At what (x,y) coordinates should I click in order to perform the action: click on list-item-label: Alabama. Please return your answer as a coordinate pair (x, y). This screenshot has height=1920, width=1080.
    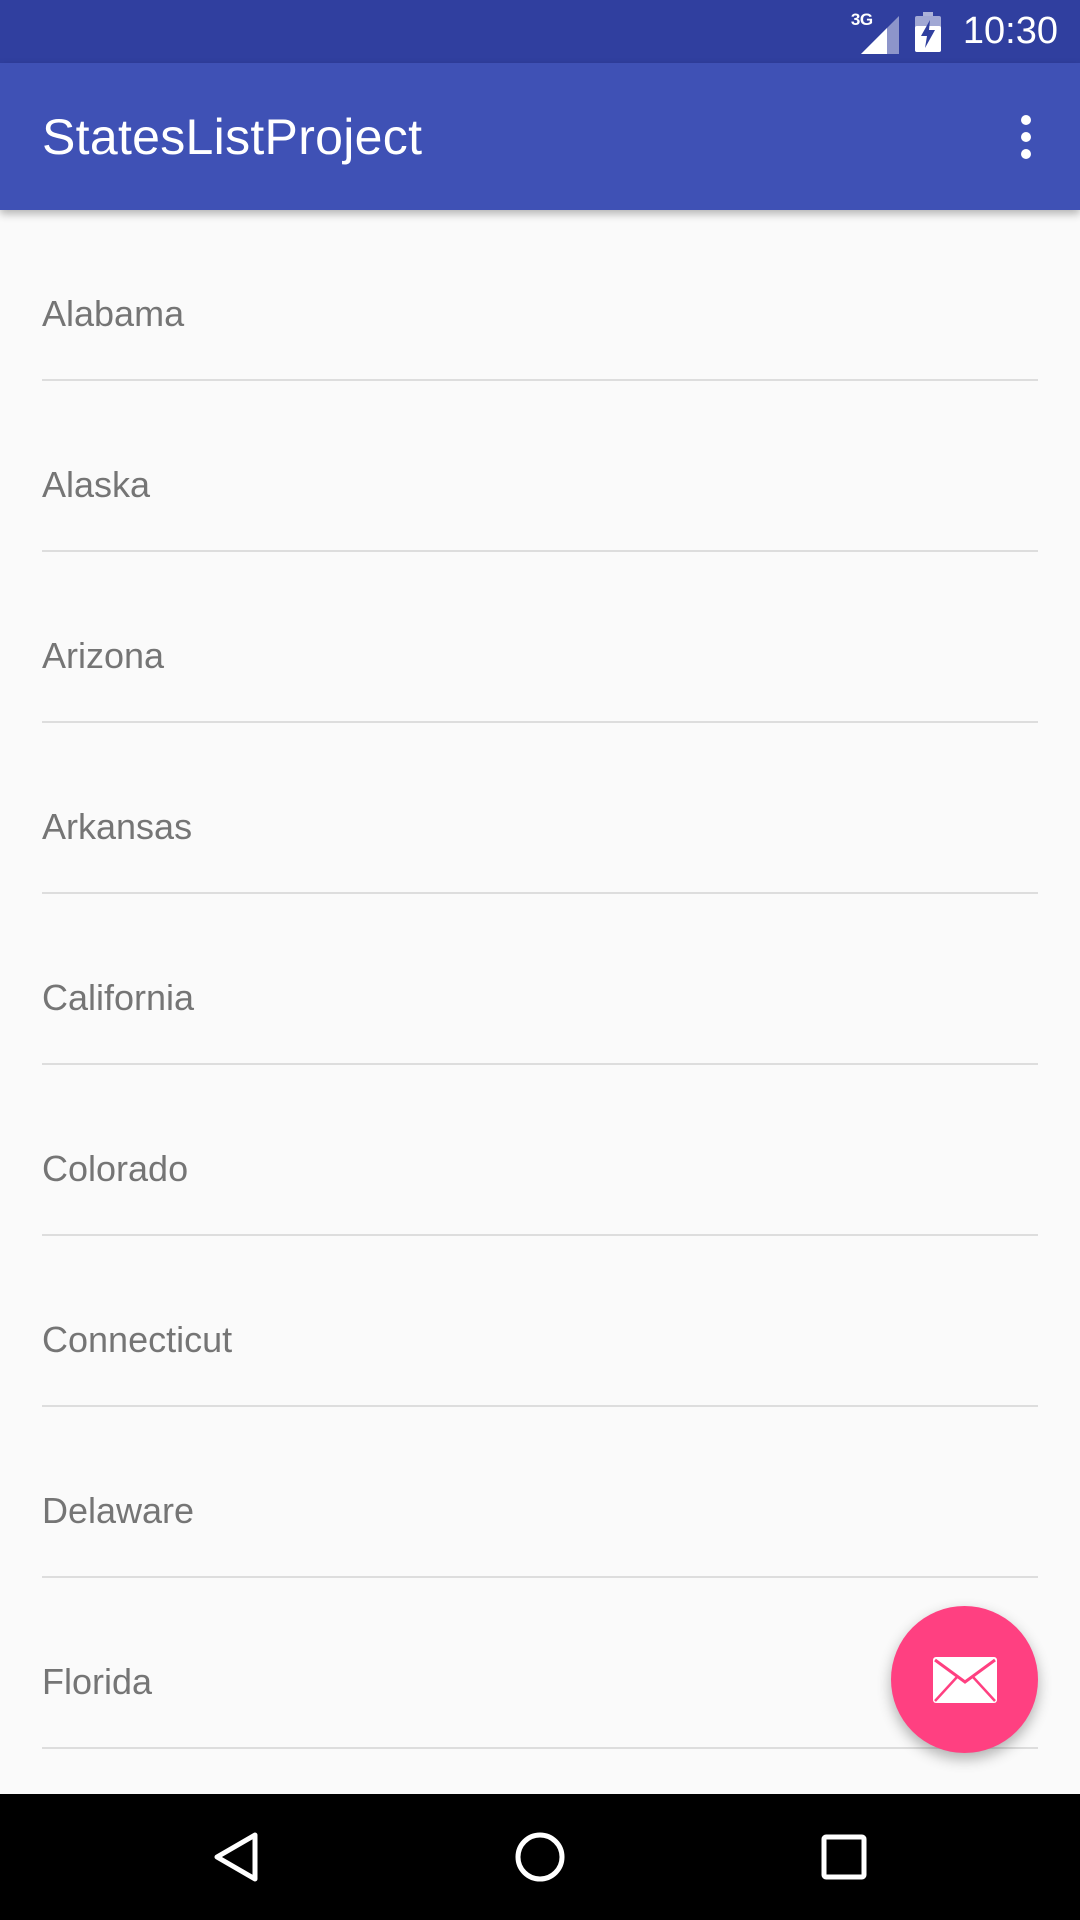
    Looking at the image, I should click on (113, 313).